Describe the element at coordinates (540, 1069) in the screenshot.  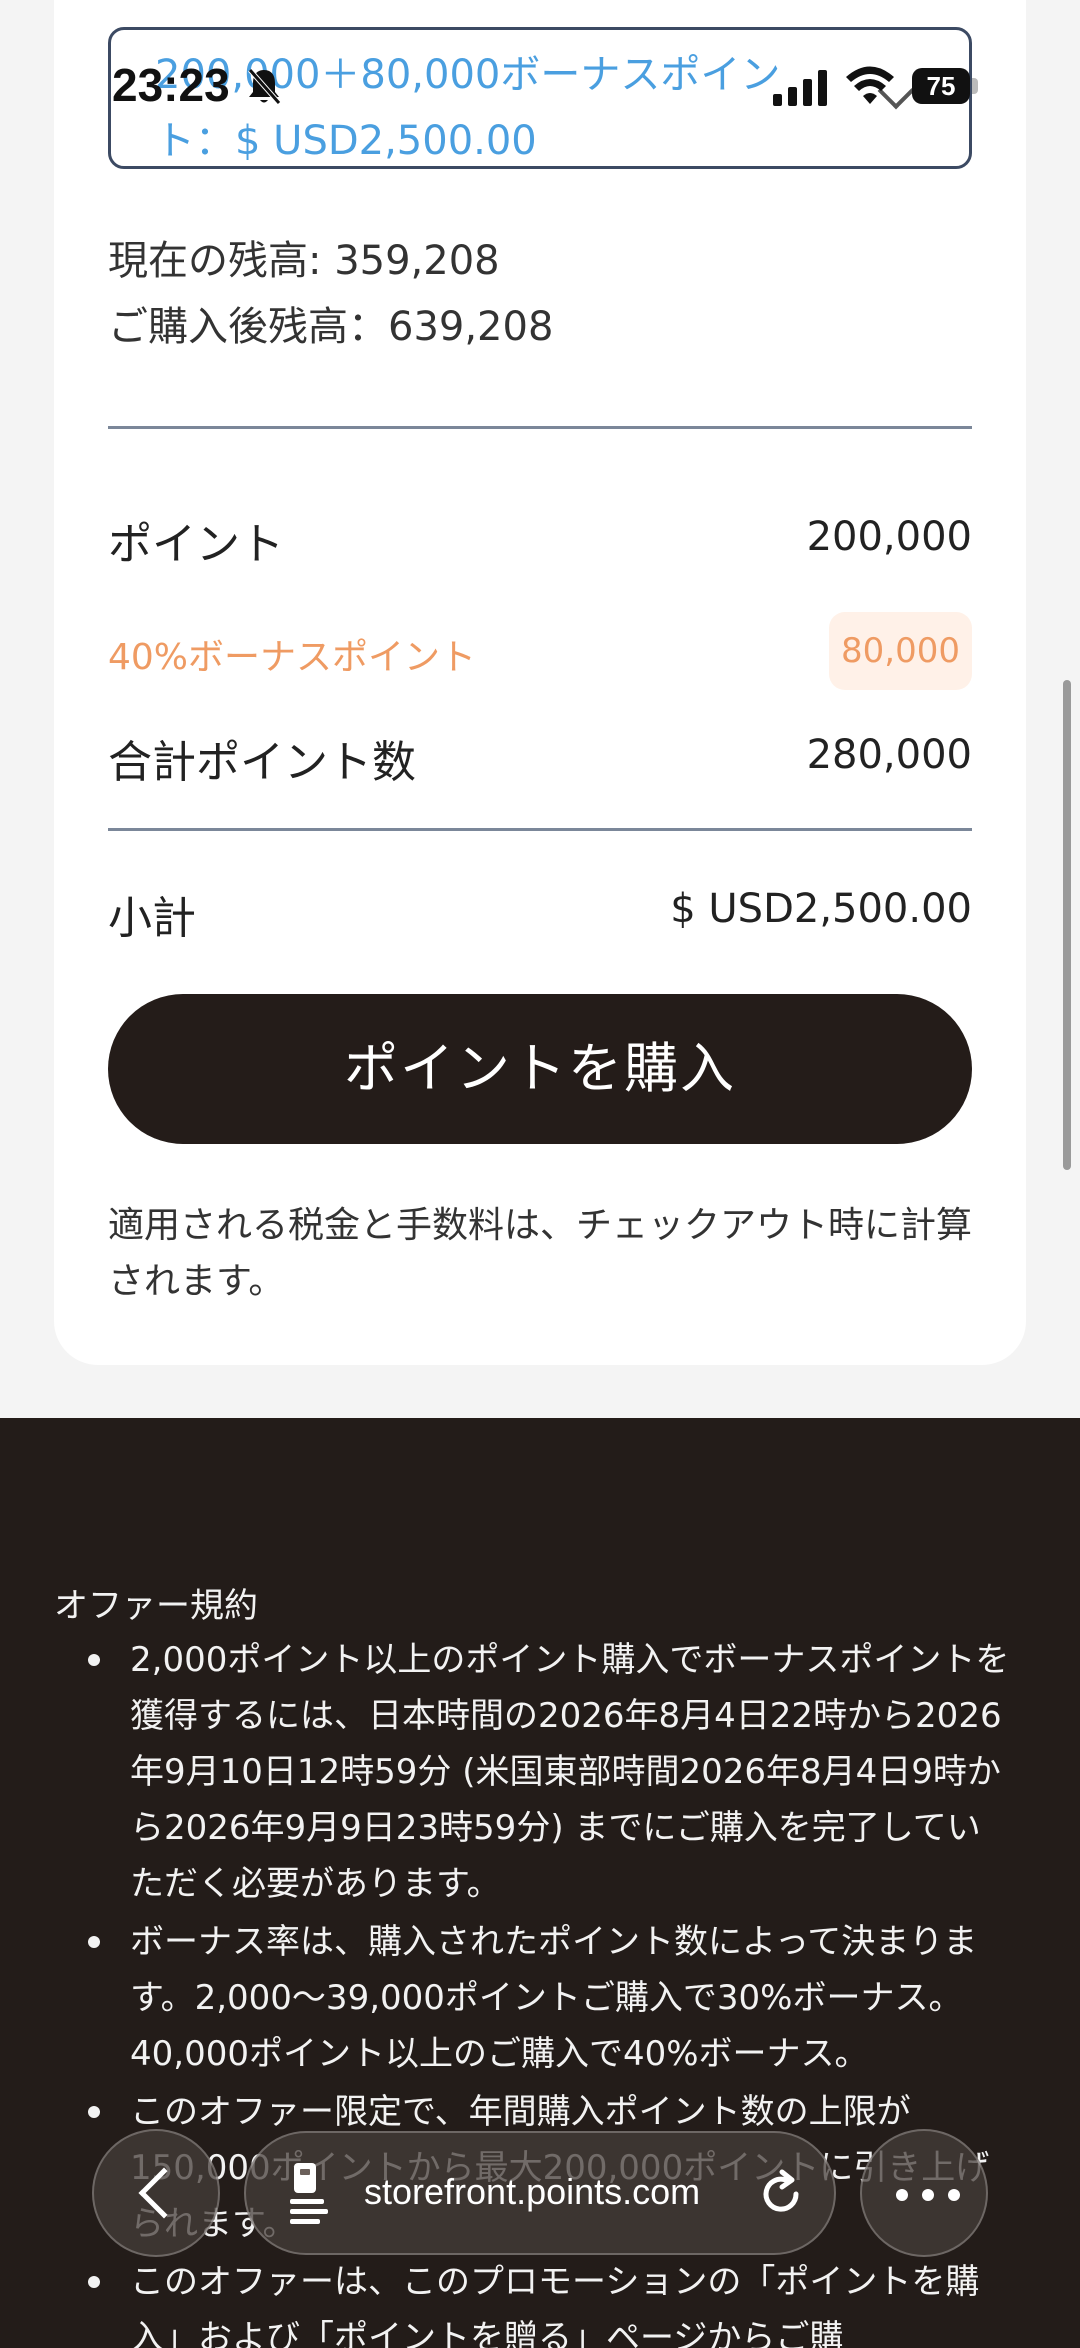
I see `buy-points-button: ポイントを購入` at that location.